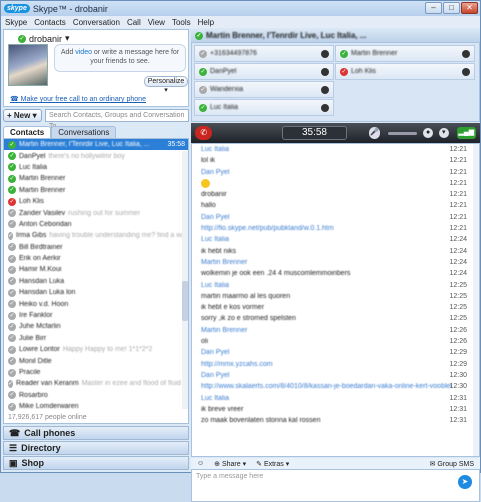 Image resolution: width=481 pixels, height=502 pixels. I want to click on maximize-button: □, so click(451, 8).